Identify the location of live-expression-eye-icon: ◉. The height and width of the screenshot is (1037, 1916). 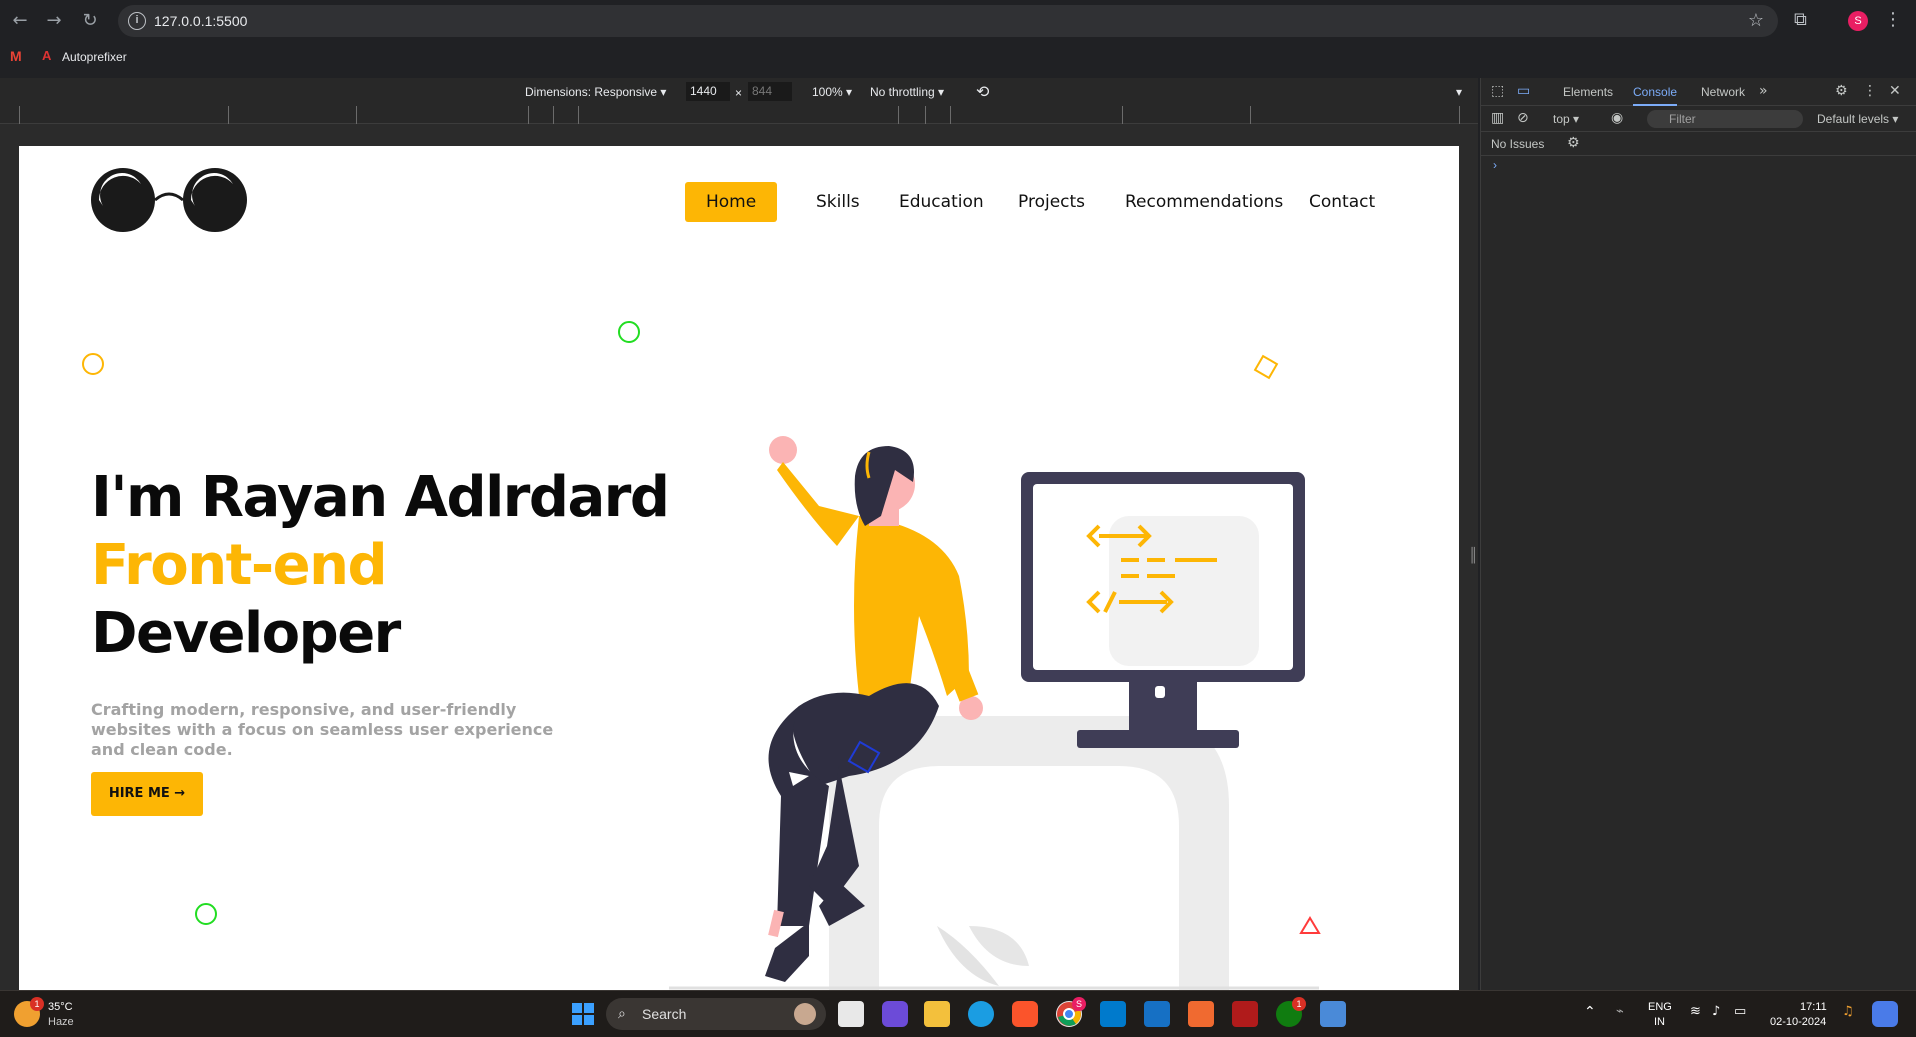
(1617, 118).